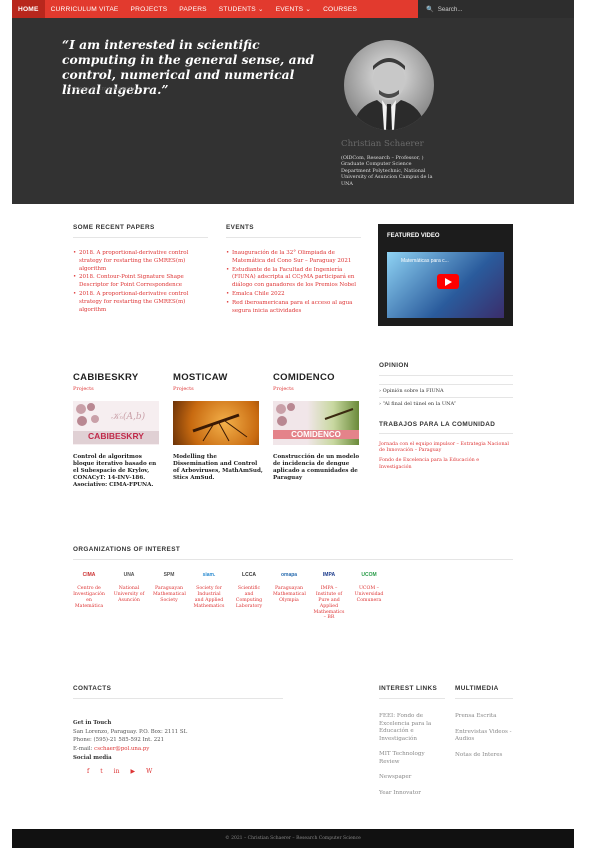 The height and width of the screenshot is (848, 600). What do you see at coordinates (369, 575) in the screenshot?
I see `org-logo: UCOM` at bounding box center [369, 575].